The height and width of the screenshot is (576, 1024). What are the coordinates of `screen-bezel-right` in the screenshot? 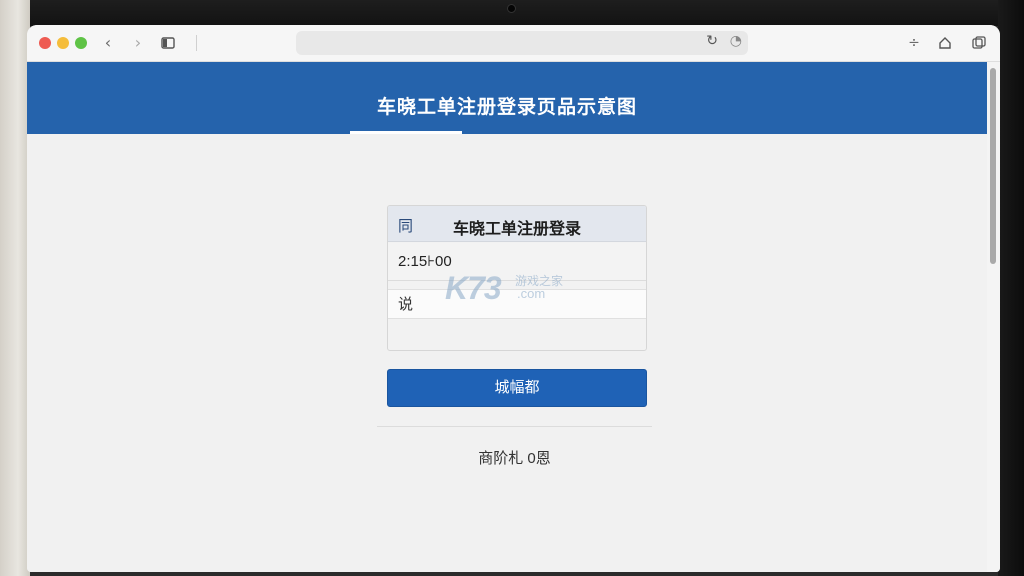 It's located at (1011, 288).